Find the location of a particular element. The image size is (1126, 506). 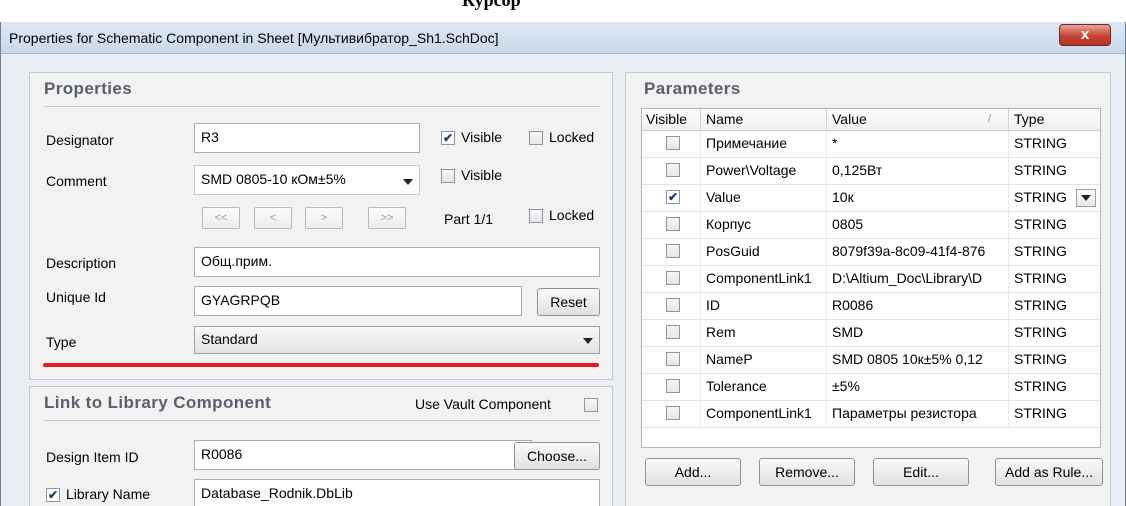

description-label: Description is located at coordinates (81, 263).